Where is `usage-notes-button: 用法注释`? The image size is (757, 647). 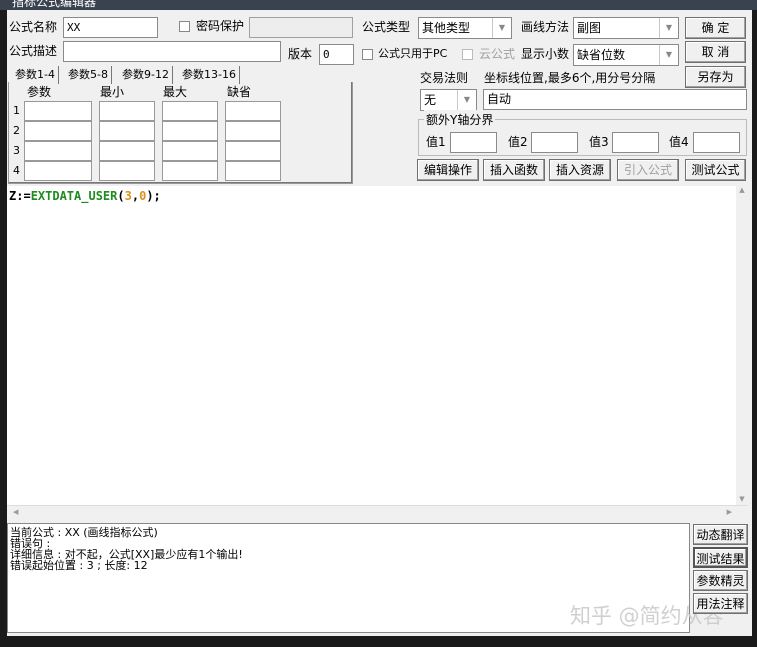 usage-notes-button: 用法注释 is located at coordinates (720, 603).